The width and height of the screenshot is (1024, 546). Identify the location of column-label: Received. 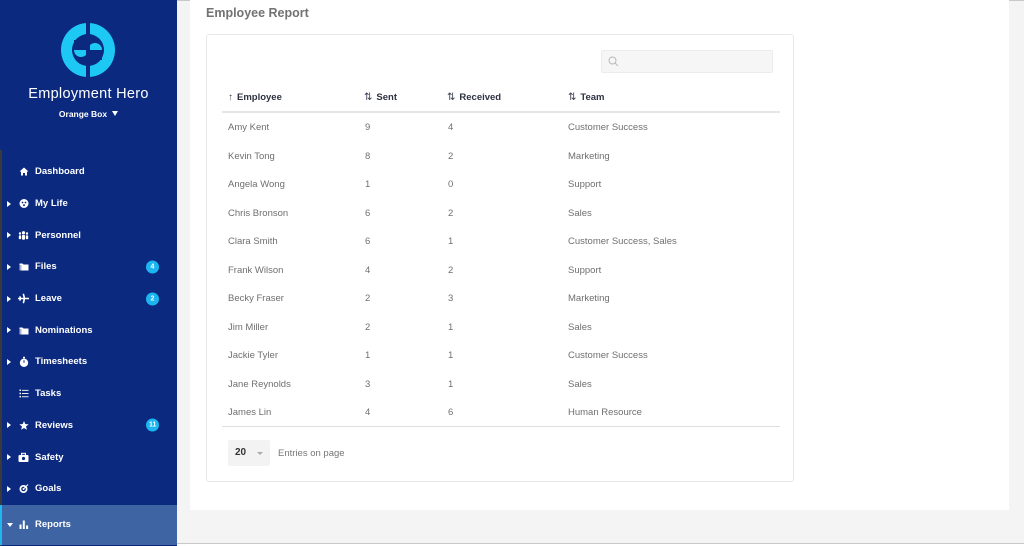
(480, 97).